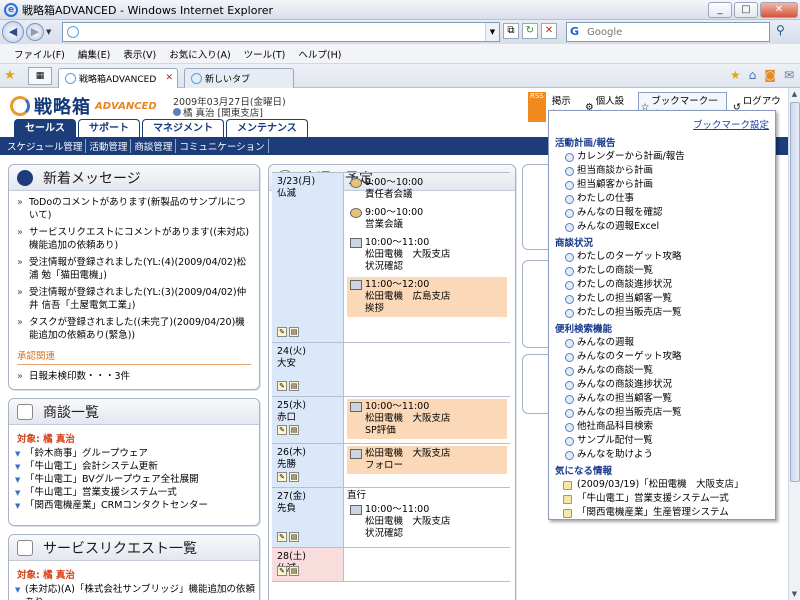  Describe the element at coordinates (794, 594) in the screenshot. I see `scroll-down-icon: ▼` at that location.